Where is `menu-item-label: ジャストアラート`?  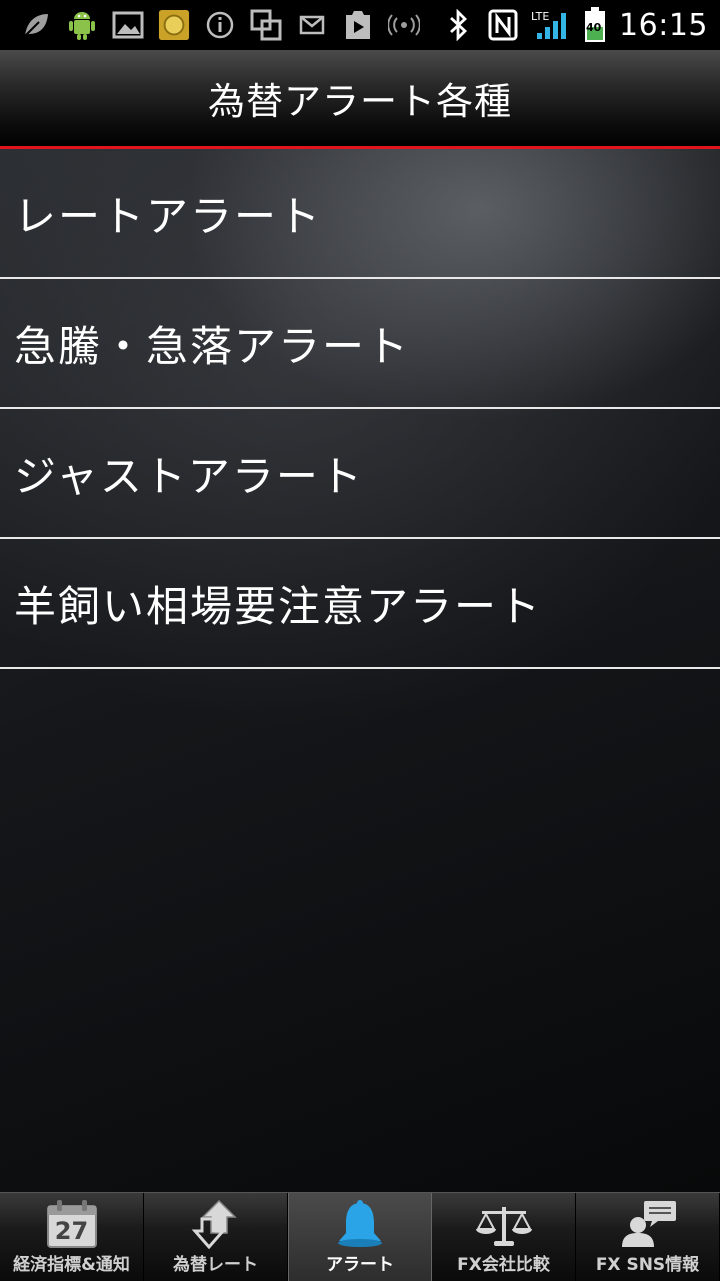 menu-item-label: ジャストアラート is located at coordinates (189, 476).